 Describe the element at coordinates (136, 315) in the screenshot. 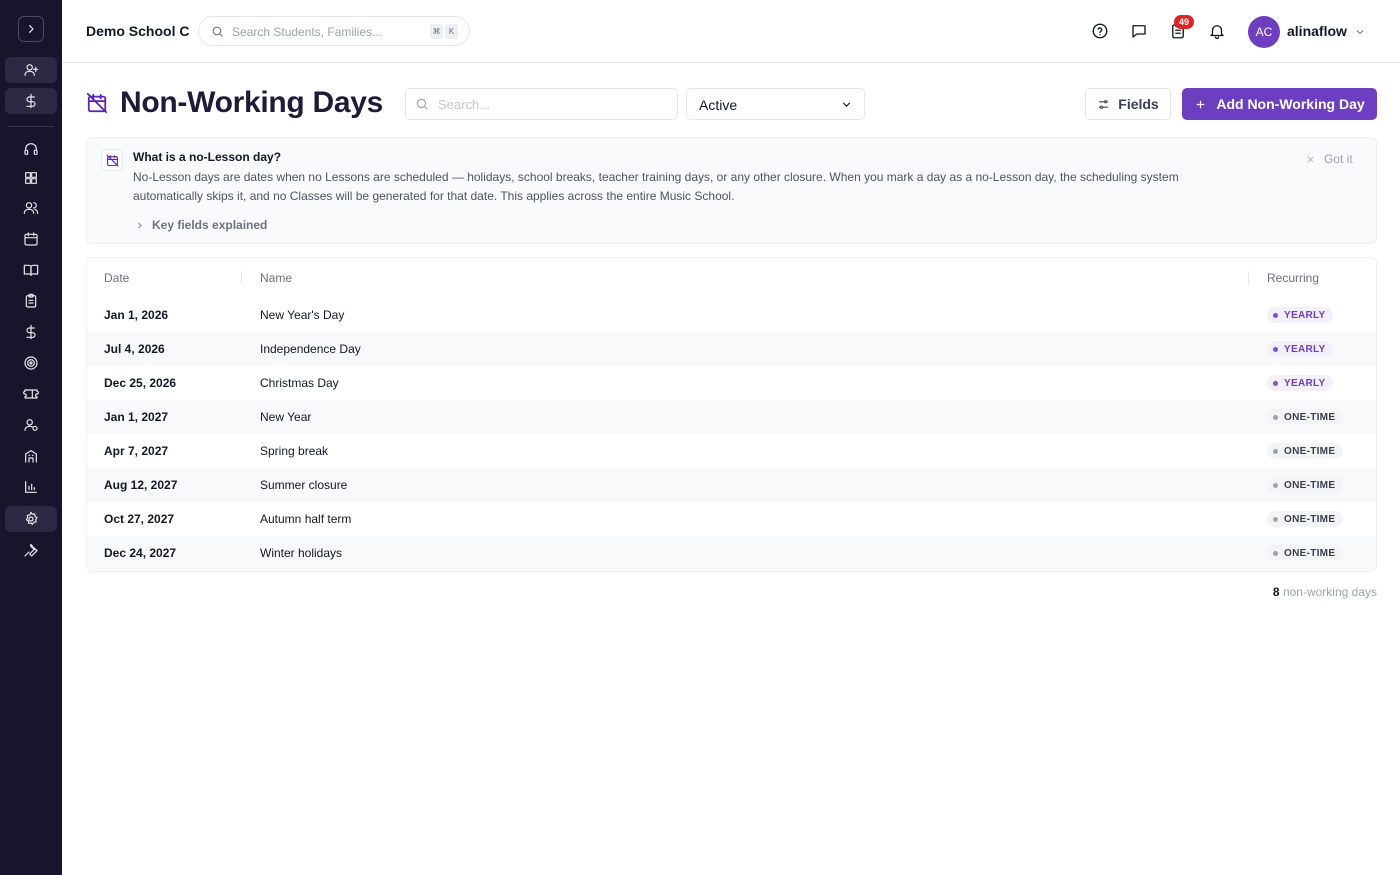

I see `date-cell: Jan 1, 2026` at that location.